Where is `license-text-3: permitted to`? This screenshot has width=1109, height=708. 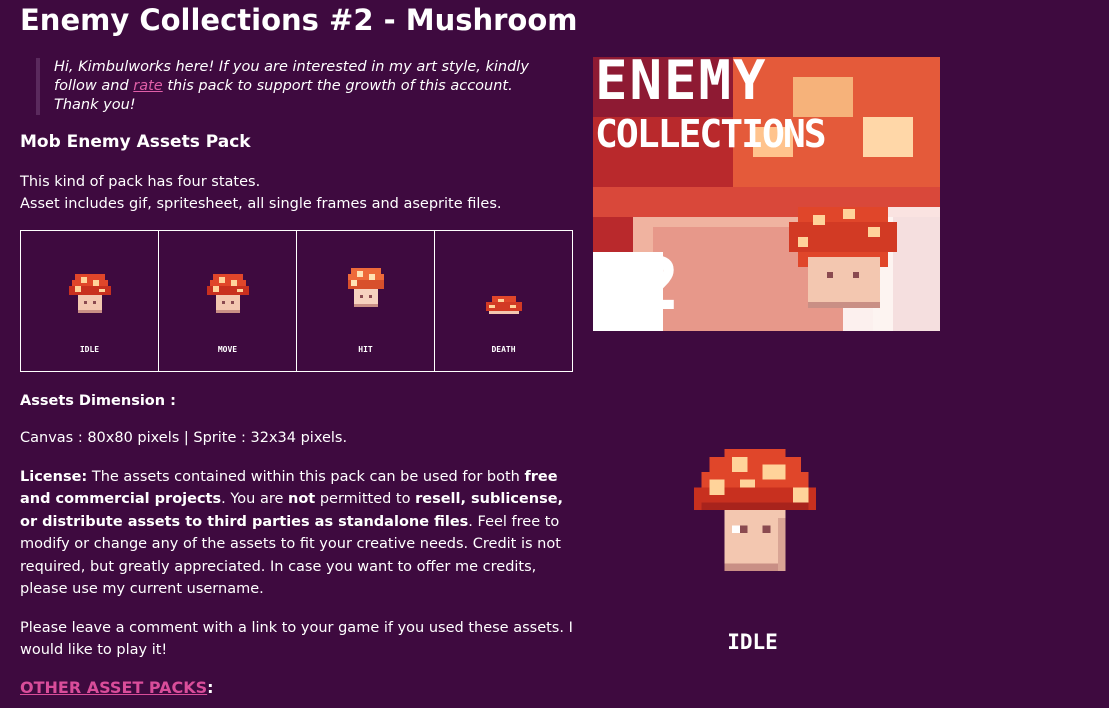
license-text-3: permitted to is located at coordinates (365, 499).